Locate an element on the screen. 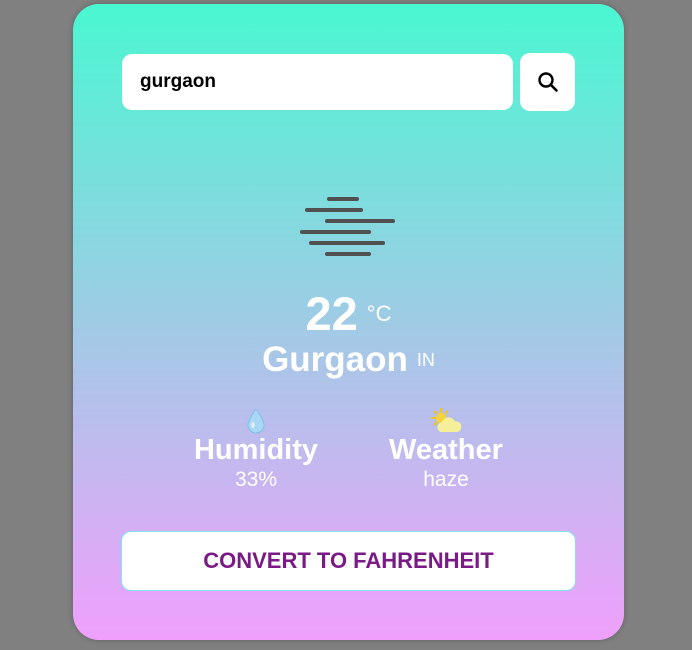  humidity-label: Humidity is located at coordinates (256, 450).